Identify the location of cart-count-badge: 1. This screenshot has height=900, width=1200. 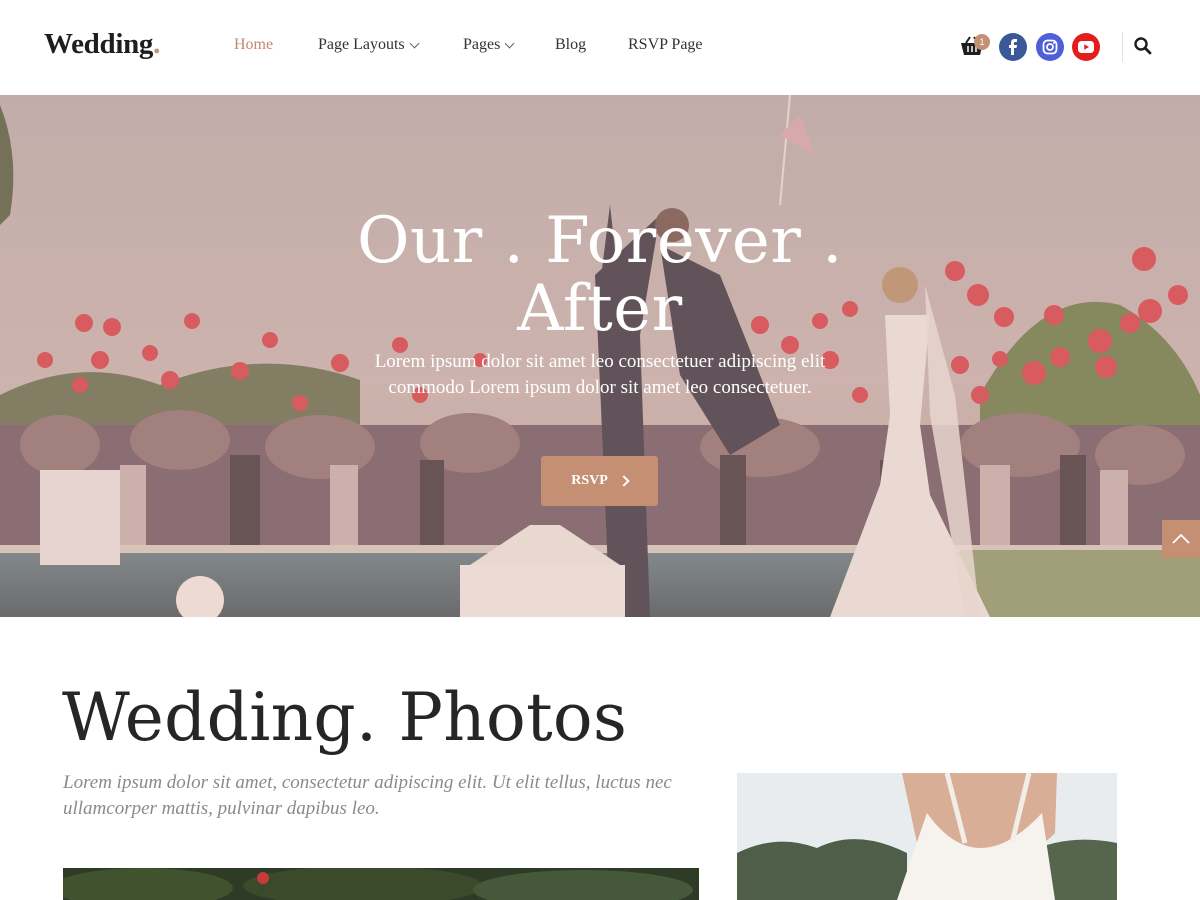
(982, 42).